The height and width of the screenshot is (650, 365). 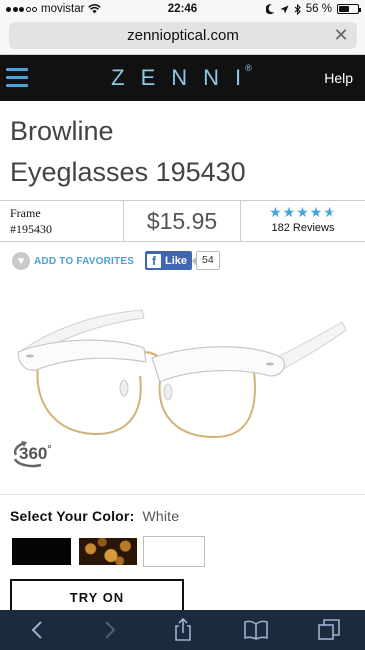 I want to click on browser-toolbar, so click(x=182, y=630).